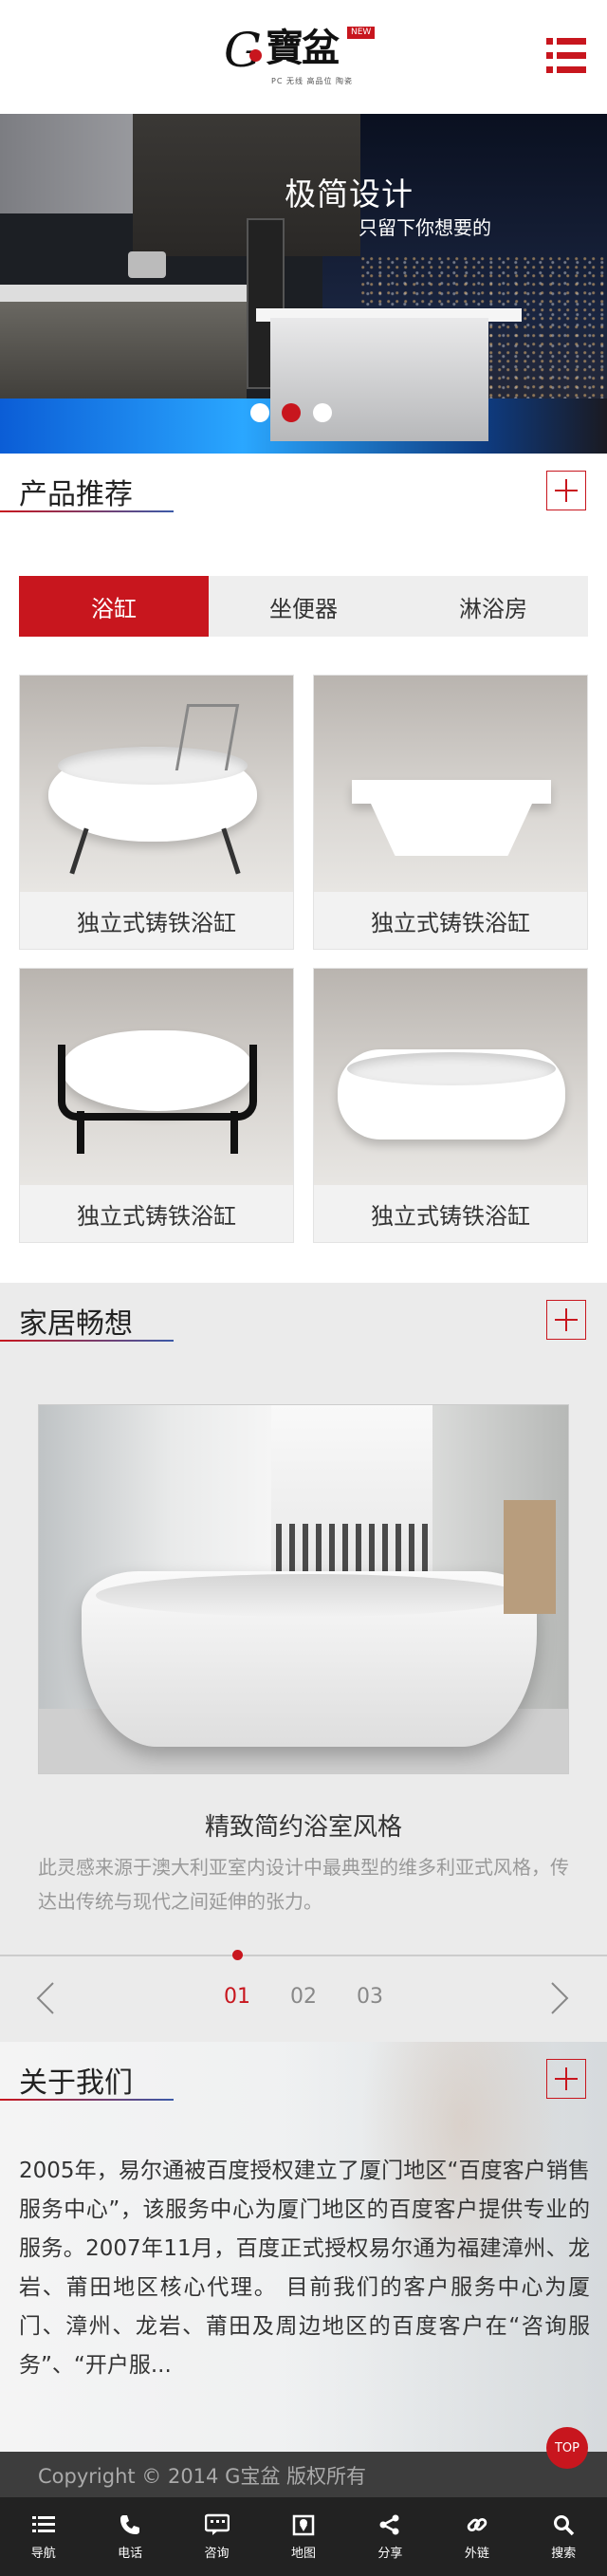  What do you see at coordinates (303, 1589) in the screenshot?
I see `story-image` at bounding box center [303, 1589].